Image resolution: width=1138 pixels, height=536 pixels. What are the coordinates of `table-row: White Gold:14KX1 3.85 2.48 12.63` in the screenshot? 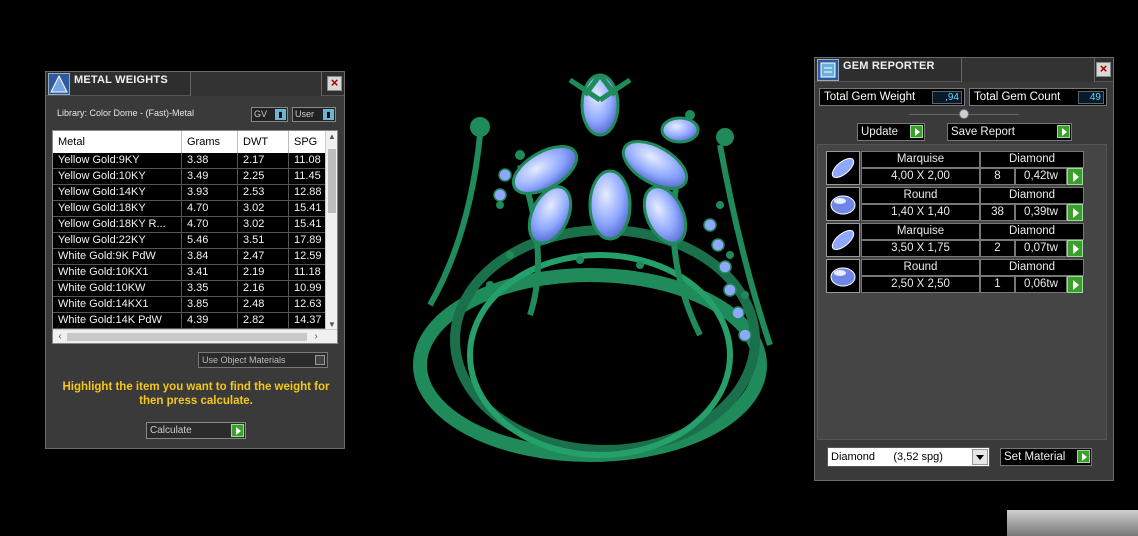 It's located at (190, 305).